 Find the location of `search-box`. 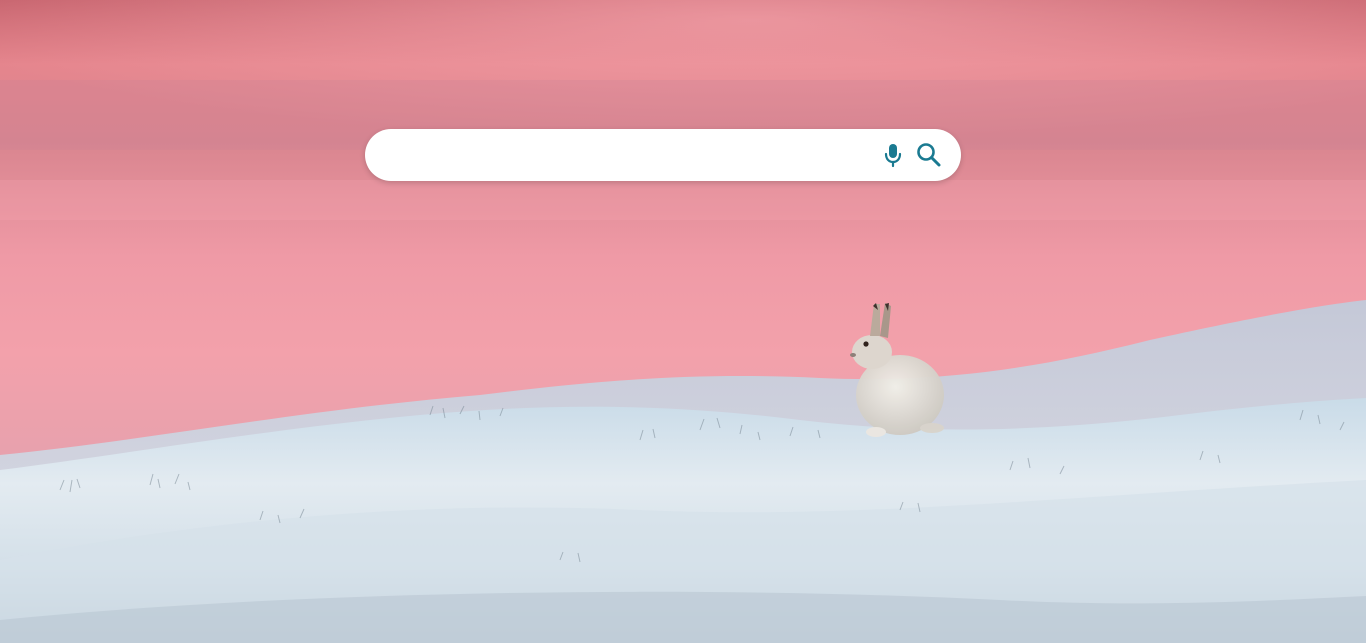

search-box is located at coordinates (663, 155).